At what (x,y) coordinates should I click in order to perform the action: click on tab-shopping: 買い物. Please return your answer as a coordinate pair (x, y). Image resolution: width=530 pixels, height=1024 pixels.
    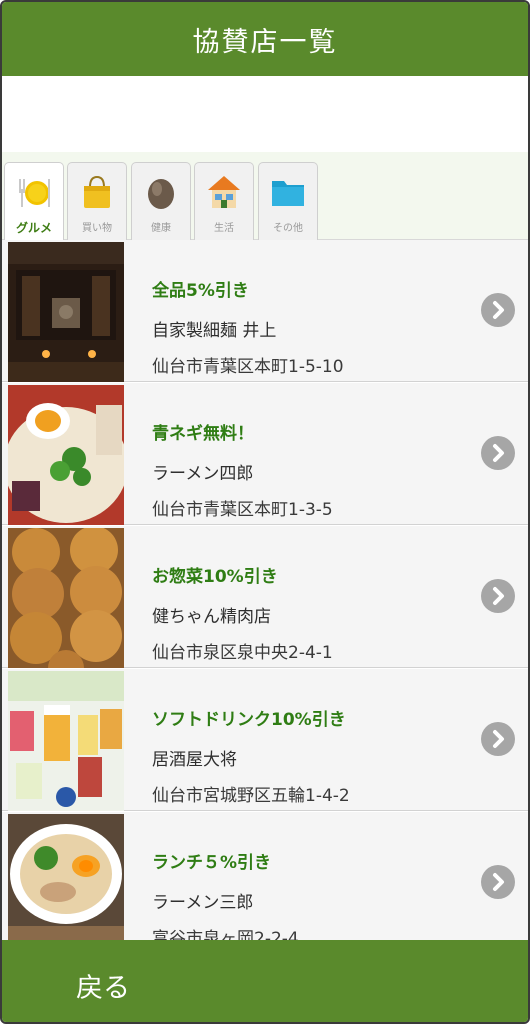
    Looking at the image, I should click on (97, 201).